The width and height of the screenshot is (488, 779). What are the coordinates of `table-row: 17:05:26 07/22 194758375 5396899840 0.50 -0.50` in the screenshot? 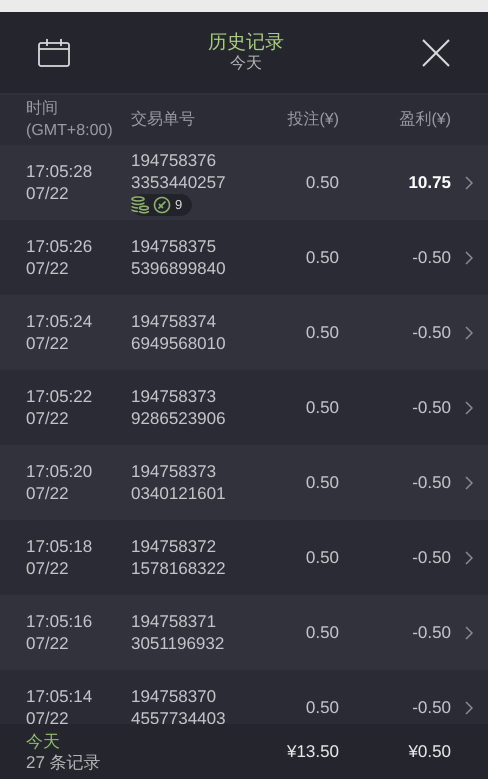 It's located at (244, 257).